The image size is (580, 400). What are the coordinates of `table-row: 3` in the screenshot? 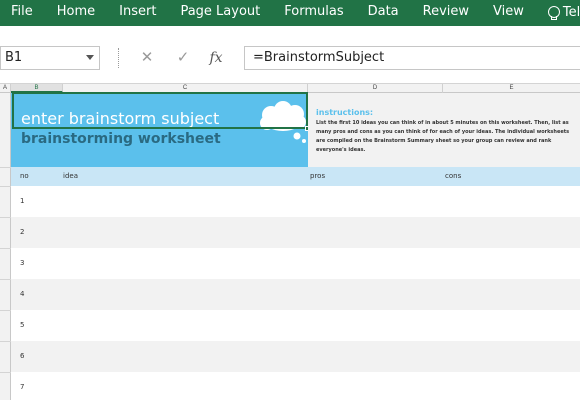 It's located at (295, 263).